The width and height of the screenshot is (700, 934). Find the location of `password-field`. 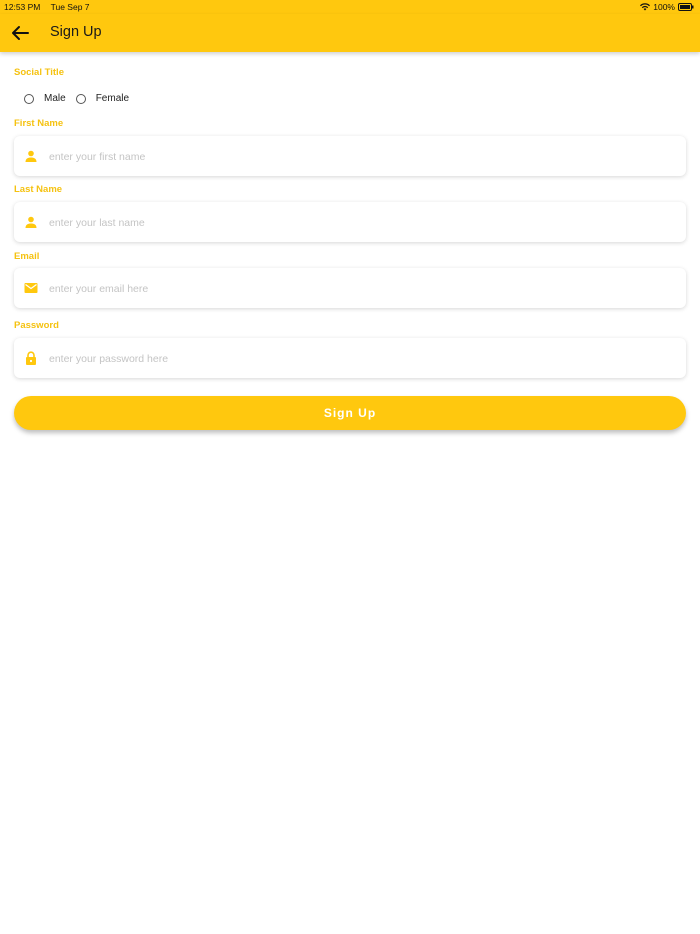

password-field is located at coordinates (350, 359).